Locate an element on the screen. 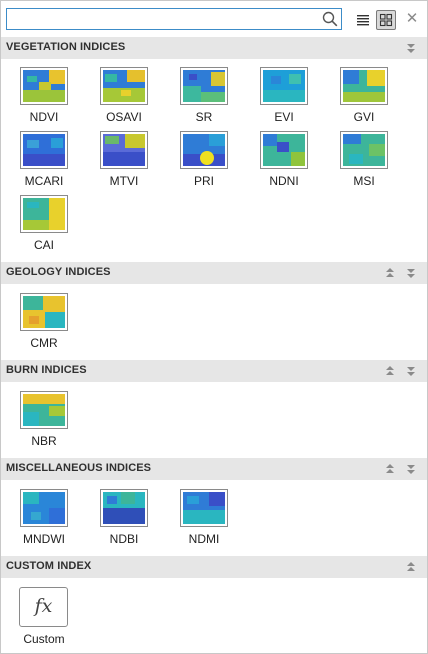  section-title: BURN INDICES is located at coordinates (46, 370).